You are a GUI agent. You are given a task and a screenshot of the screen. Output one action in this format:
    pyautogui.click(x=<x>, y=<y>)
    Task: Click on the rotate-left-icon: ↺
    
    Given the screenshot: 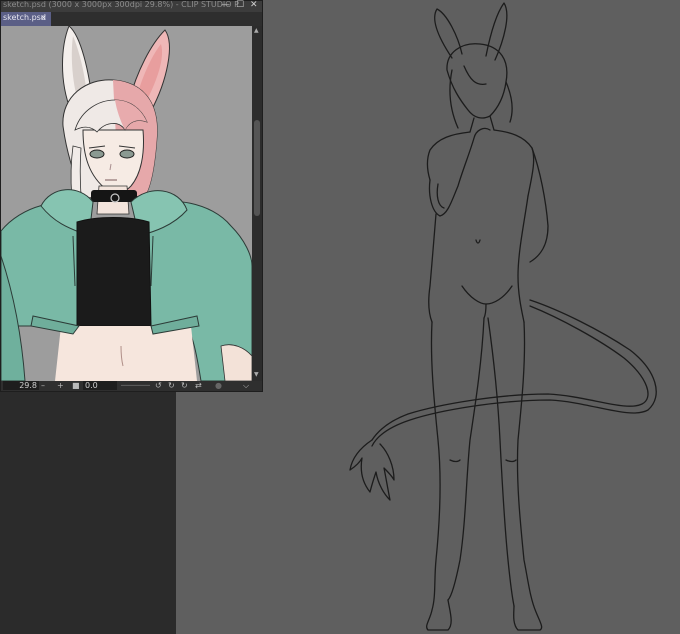 What is the action you would take?
    pyautogui.click(x=158, y=385)
    